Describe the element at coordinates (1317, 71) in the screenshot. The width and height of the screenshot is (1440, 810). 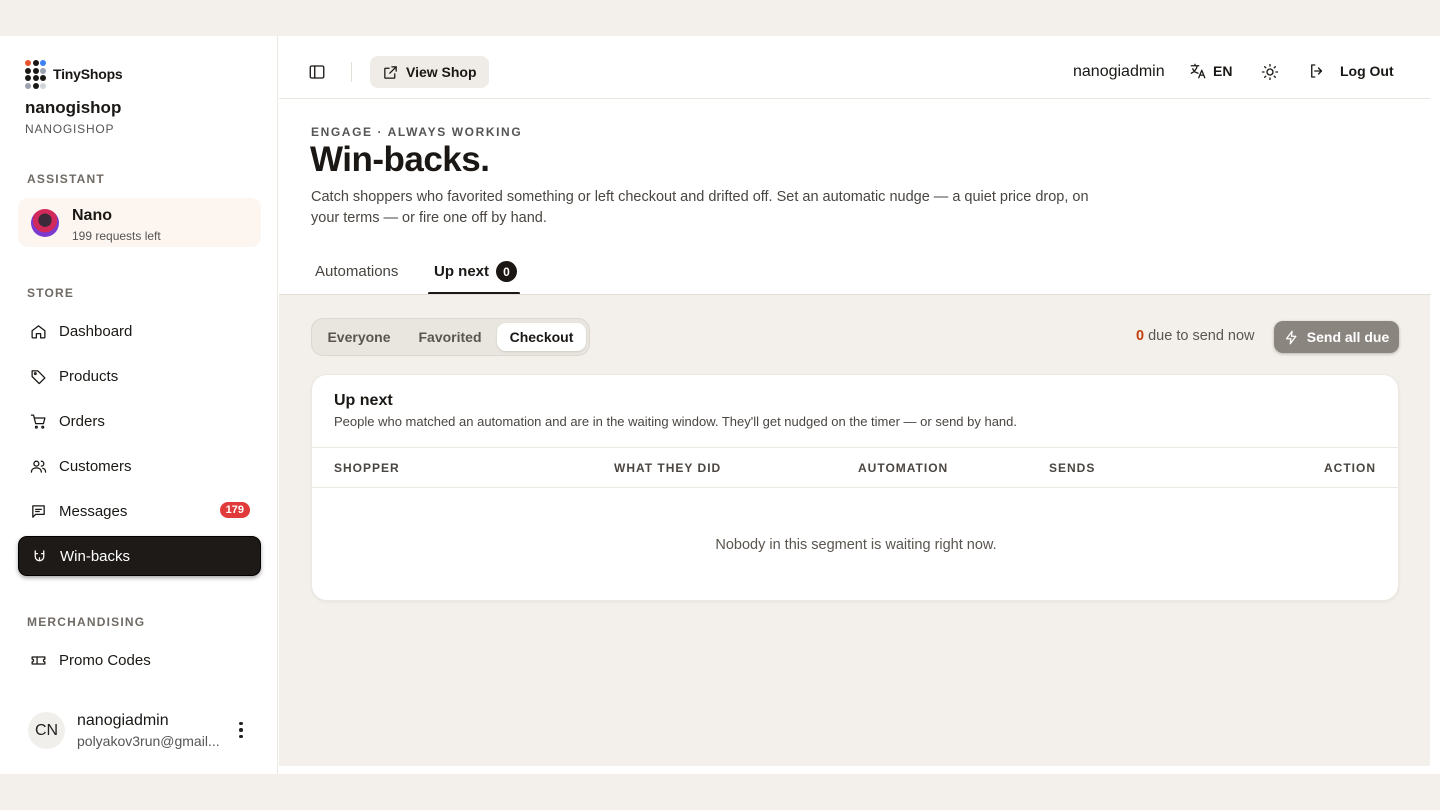
I see `logout-icon` at that location.